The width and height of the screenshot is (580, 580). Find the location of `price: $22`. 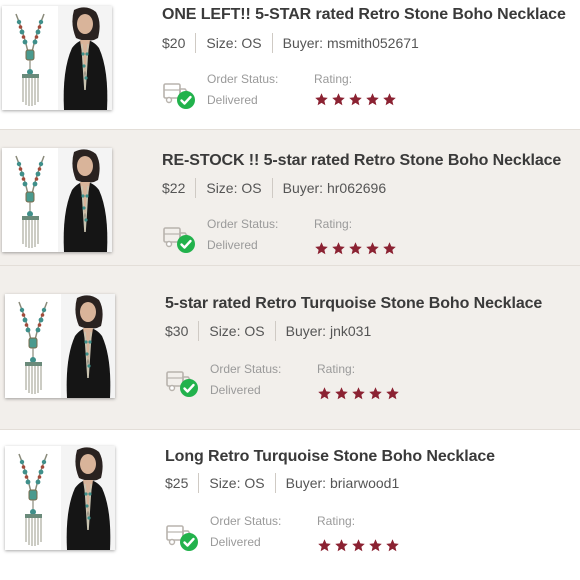

price: $22 is located at coordinates (174, 188).